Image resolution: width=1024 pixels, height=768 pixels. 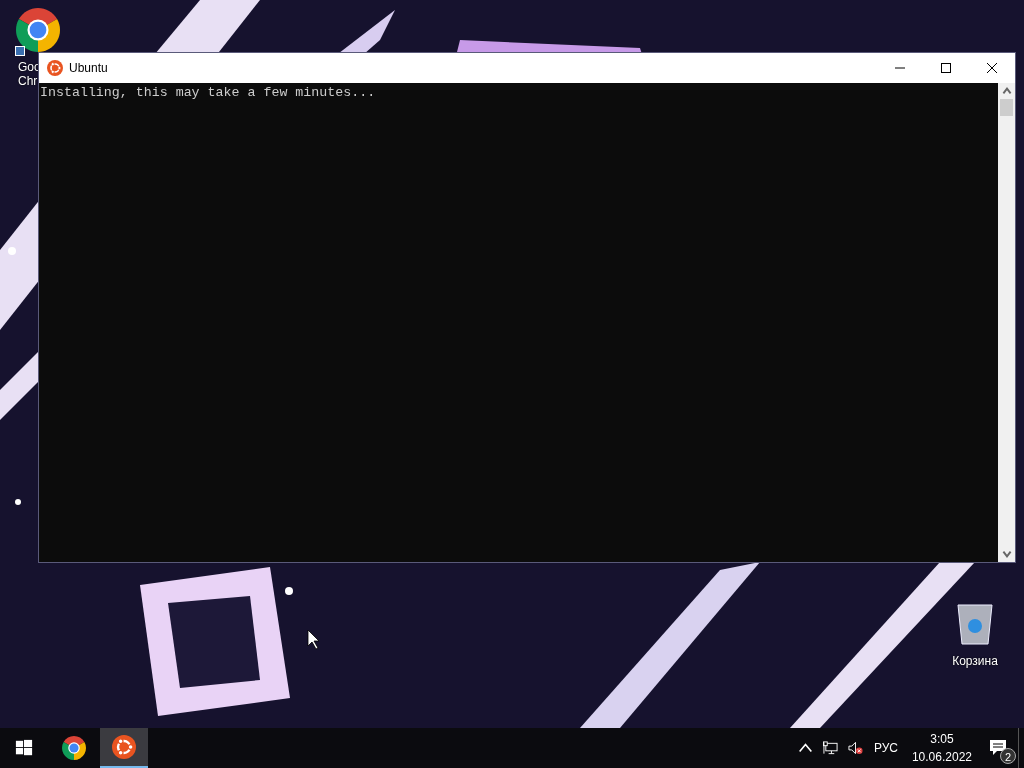 What do you see at coordinates (1006, 322) in the screenshot?
I see `scrollbar` at bounding box center [1006, 322].